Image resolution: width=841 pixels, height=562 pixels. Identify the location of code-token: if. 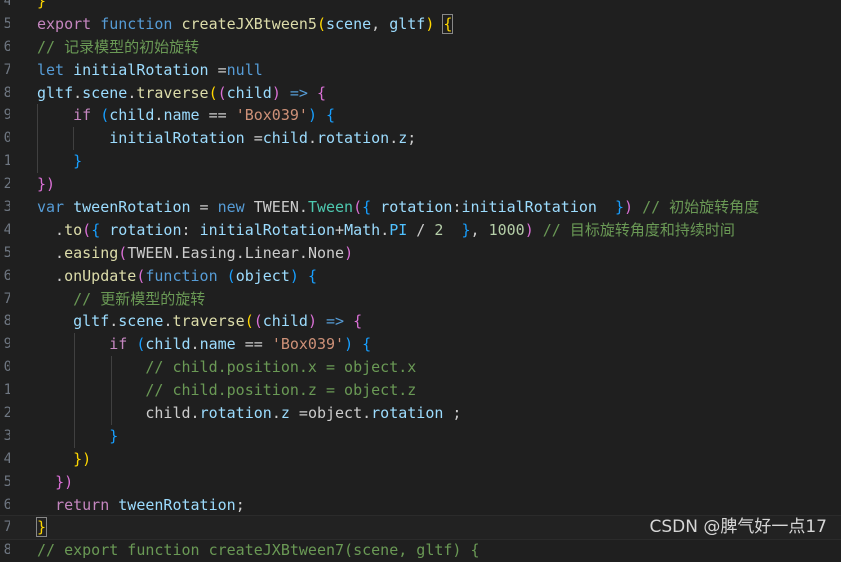
(82, 115).